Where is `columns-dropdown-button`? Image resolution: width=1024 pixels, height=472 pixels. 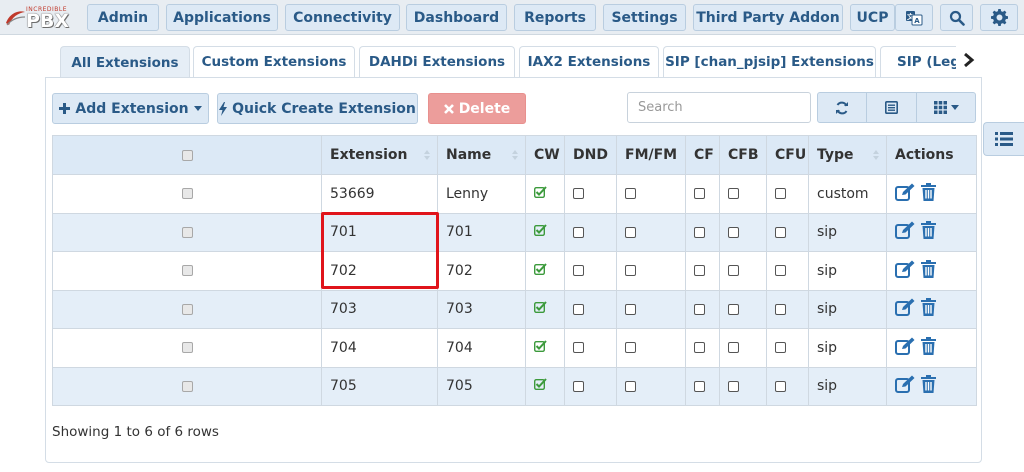
columns-dropdown-button is located at coordinates (946, 107).